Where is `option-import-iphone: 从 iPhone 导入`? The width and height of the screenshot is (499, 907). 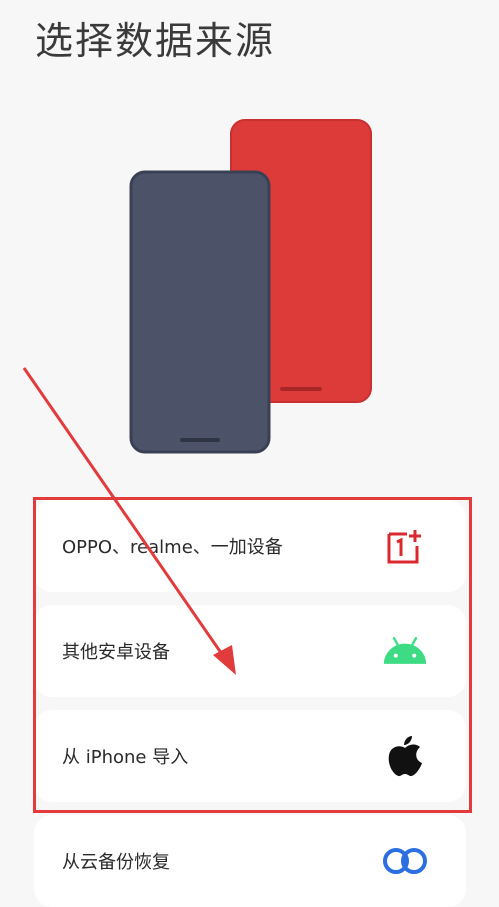
option-import-iphone: 从 iPhone 导入 is located at coordinates (250, 756).